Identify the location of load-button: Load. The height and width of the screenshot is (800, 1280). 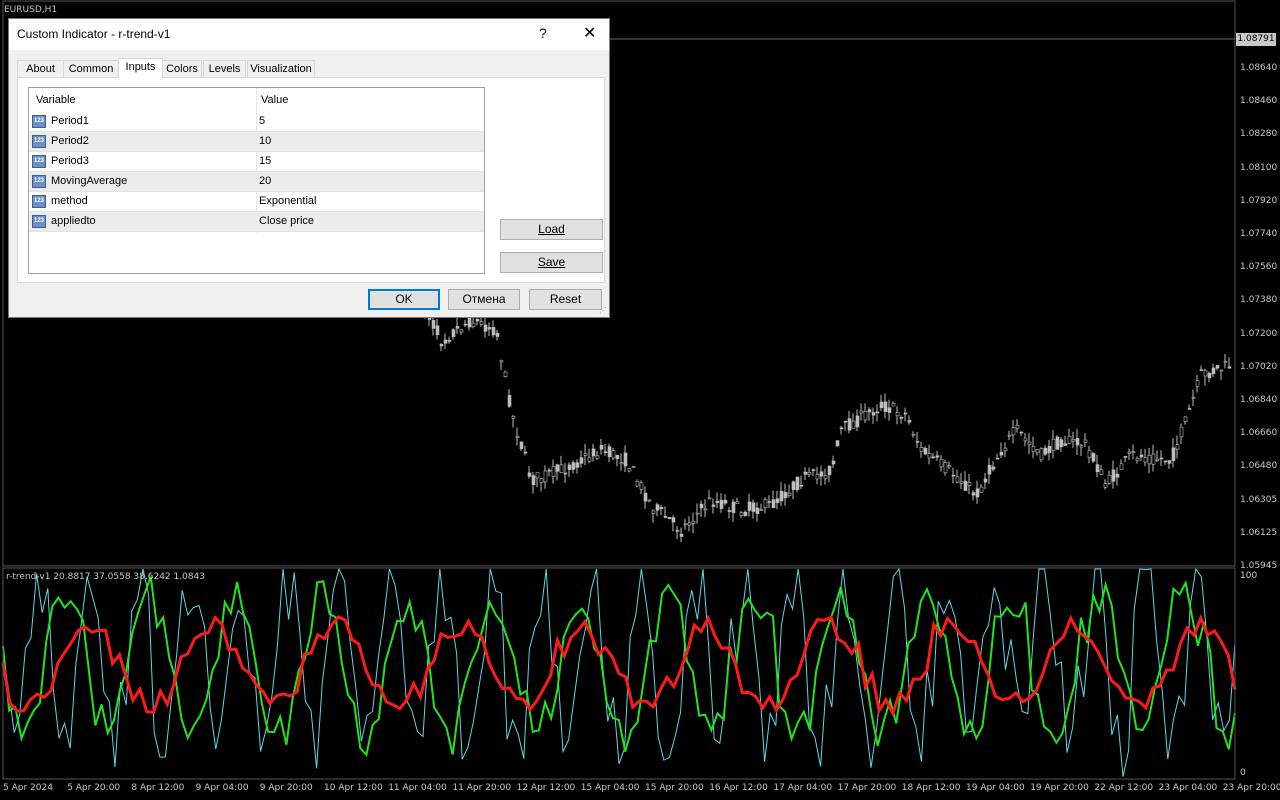
(551, 229).